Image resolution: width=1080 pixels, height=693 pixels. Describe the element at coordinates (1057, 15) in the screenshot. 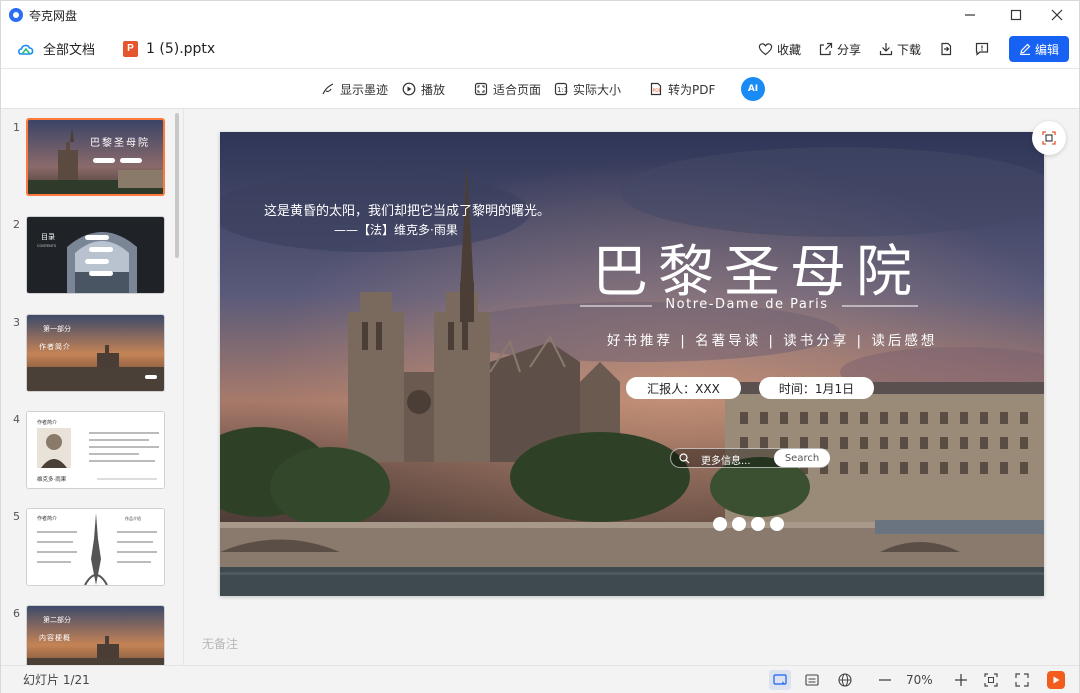

I see `close-button` at that location.